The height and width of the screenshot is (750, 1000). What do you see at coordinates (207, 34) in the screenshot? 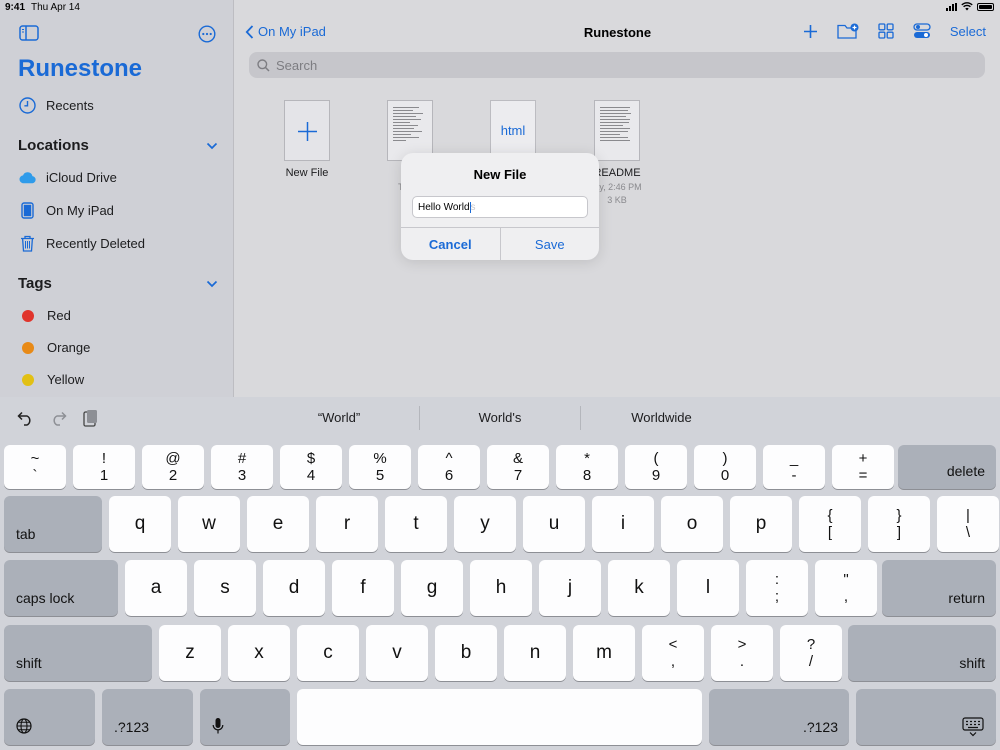
I see `more-options-icon` at bounding box center [207, 34].